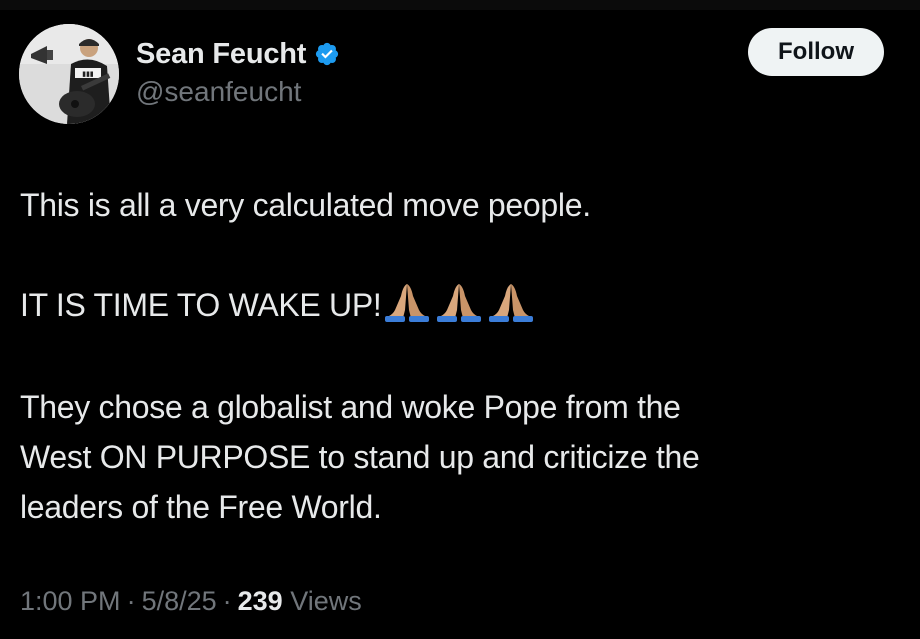 The height and width of the screenshot is (639, 920). I want to click on tweet-text-segment: IT IS TIME TO WAKE UP!, so click(201, 305).